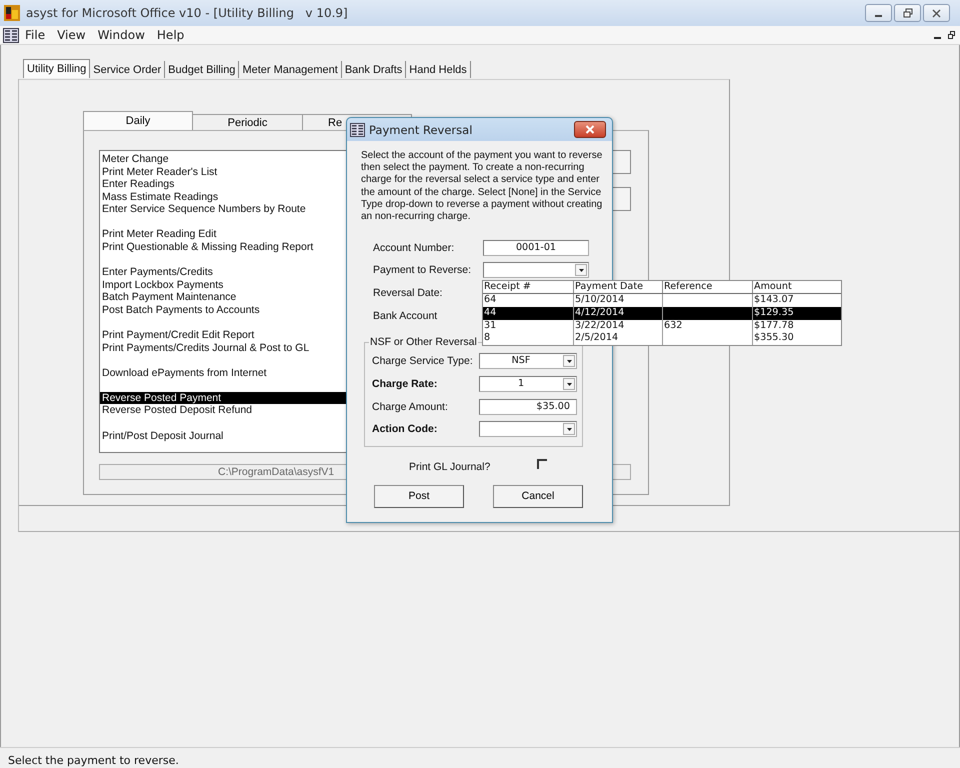 Image resolution: width=960 pixels, height=768 pixels. What do you see at coordinates (187, 13) in the screenshot?
I see `window-title: asyst for Microsoft Office v10 - [Utility Billing v 10.9]` at bounding box center [187, 13].